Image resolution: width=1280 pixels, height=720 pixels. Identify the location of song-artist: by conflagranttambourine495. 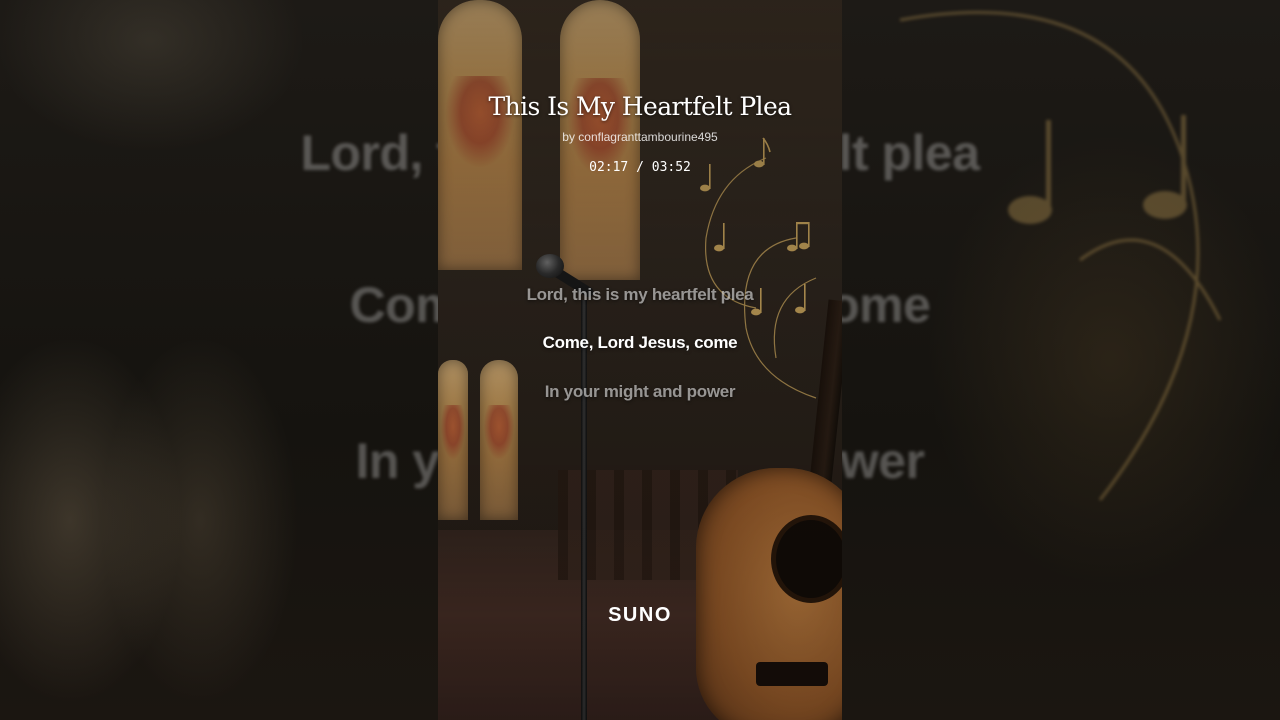
(640, 137).